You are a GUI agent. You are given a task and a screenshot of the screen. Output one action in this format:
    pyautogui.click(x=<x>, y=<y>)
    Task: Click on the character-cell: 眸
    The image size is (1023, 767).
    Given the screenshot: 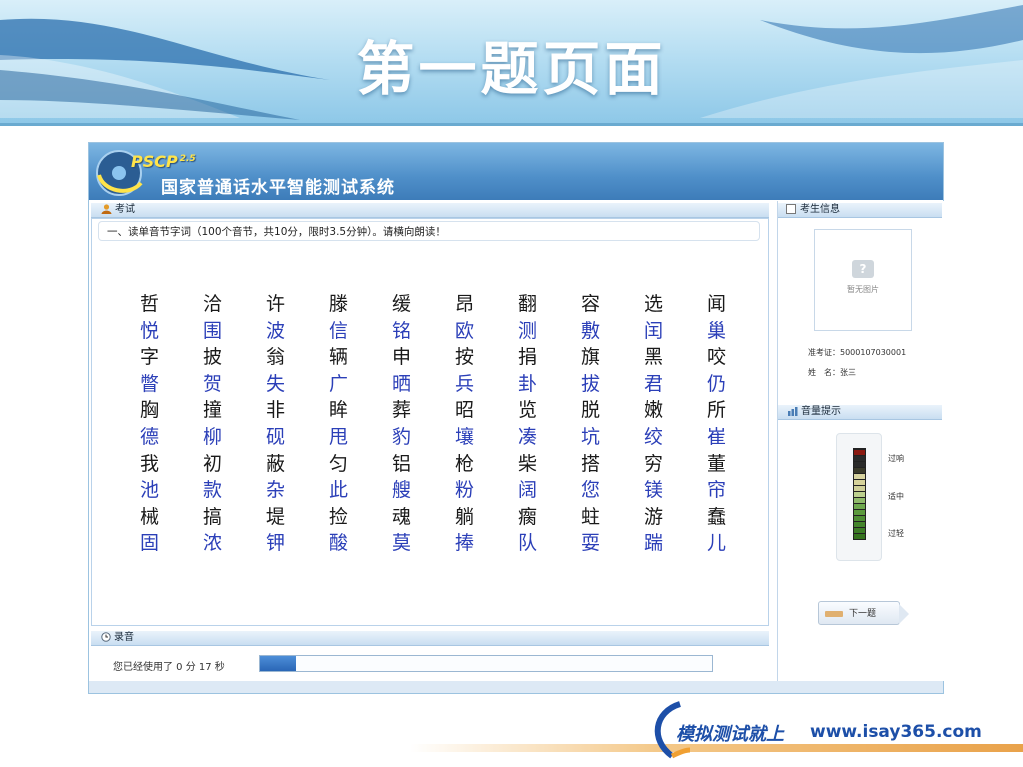 What is the action you would take?
    pyautogui.click(x=338, y=410)
    